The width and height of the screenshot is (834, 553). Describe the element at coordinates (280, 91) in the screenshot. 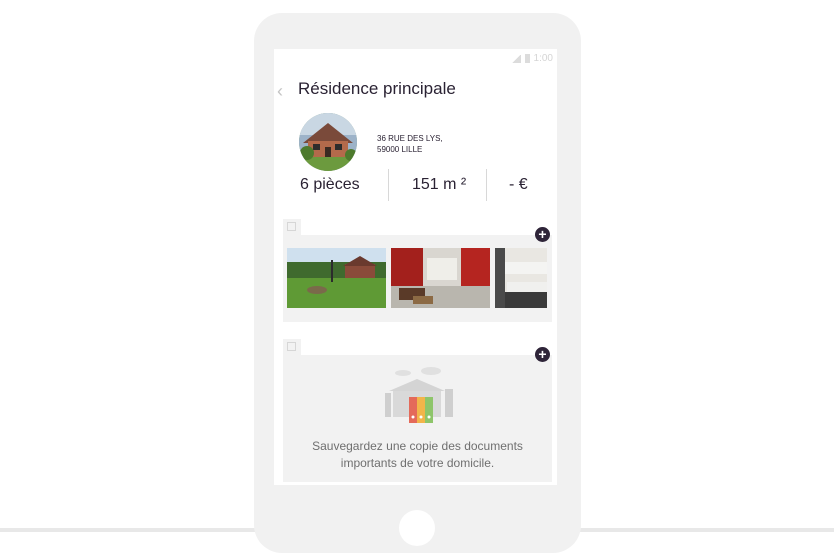

I see `back-arrow-icon: ‹` at that location.